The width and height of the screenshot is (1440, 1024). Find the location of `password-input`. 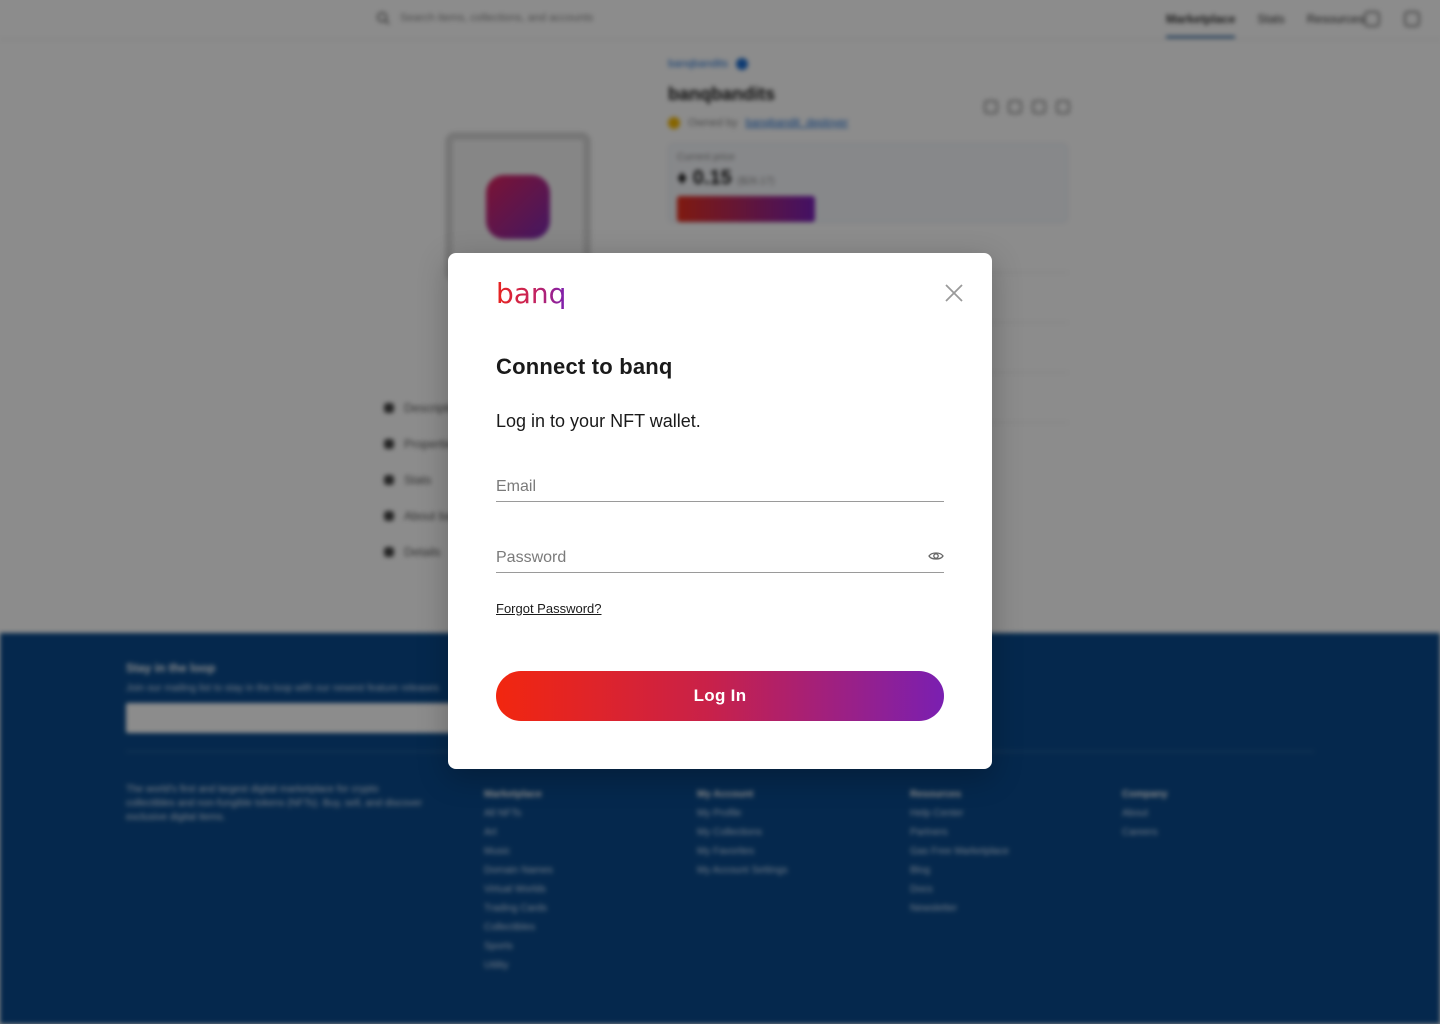

password-input is located at coordinates (706, 558).